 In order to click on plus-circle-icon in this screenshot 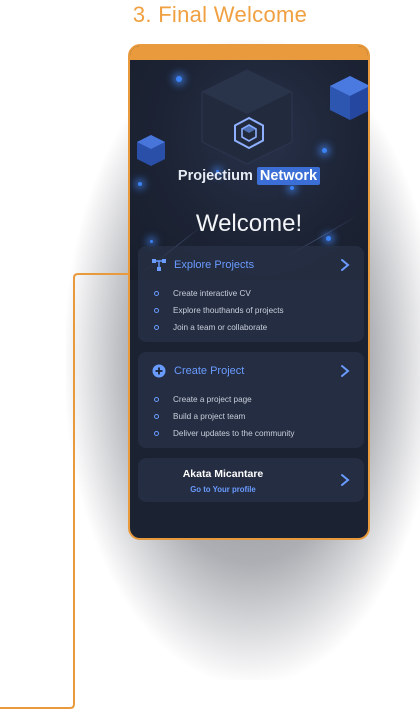, I will do `click(159, 371)`.